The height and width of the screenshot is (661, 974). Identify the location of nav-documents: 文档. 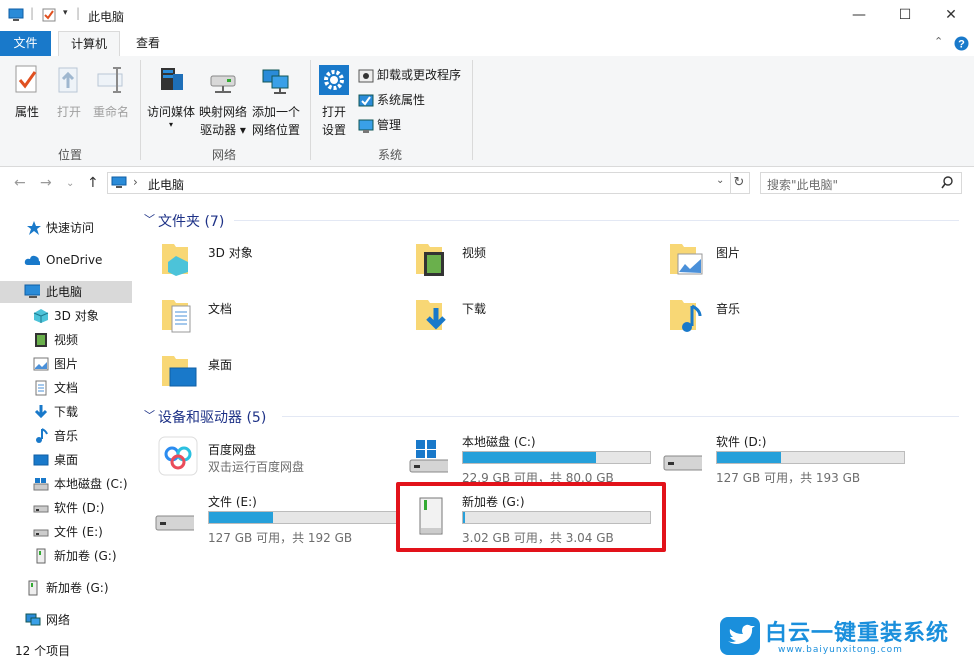
(66, 388).